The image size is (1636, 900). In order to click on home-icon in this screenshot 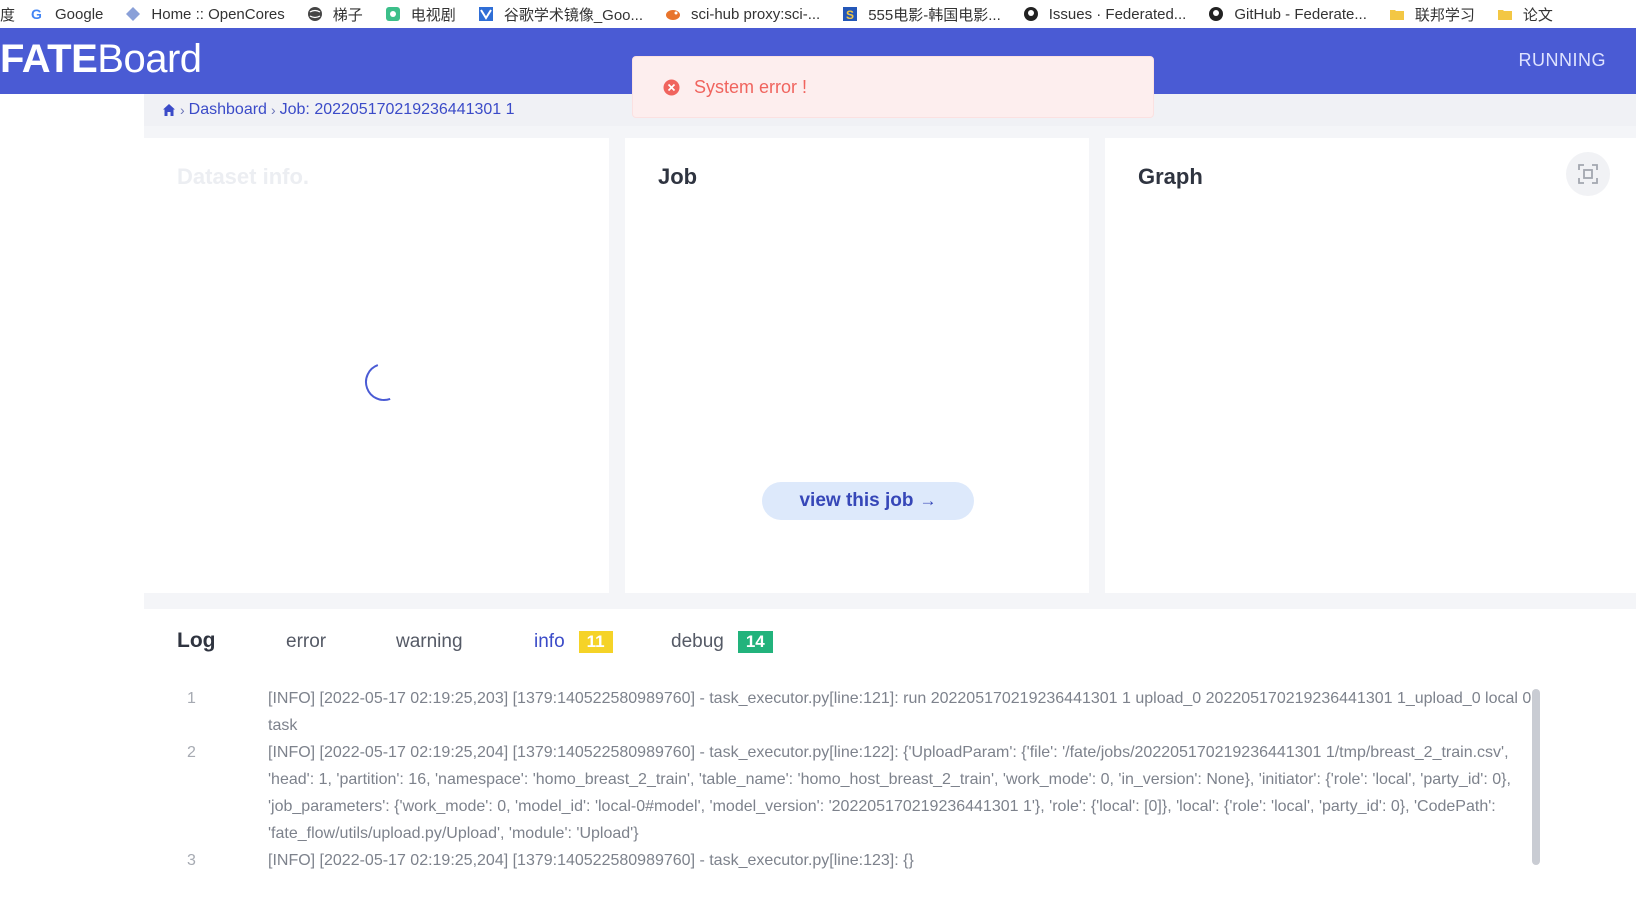, I will do `click(169, 110)`.